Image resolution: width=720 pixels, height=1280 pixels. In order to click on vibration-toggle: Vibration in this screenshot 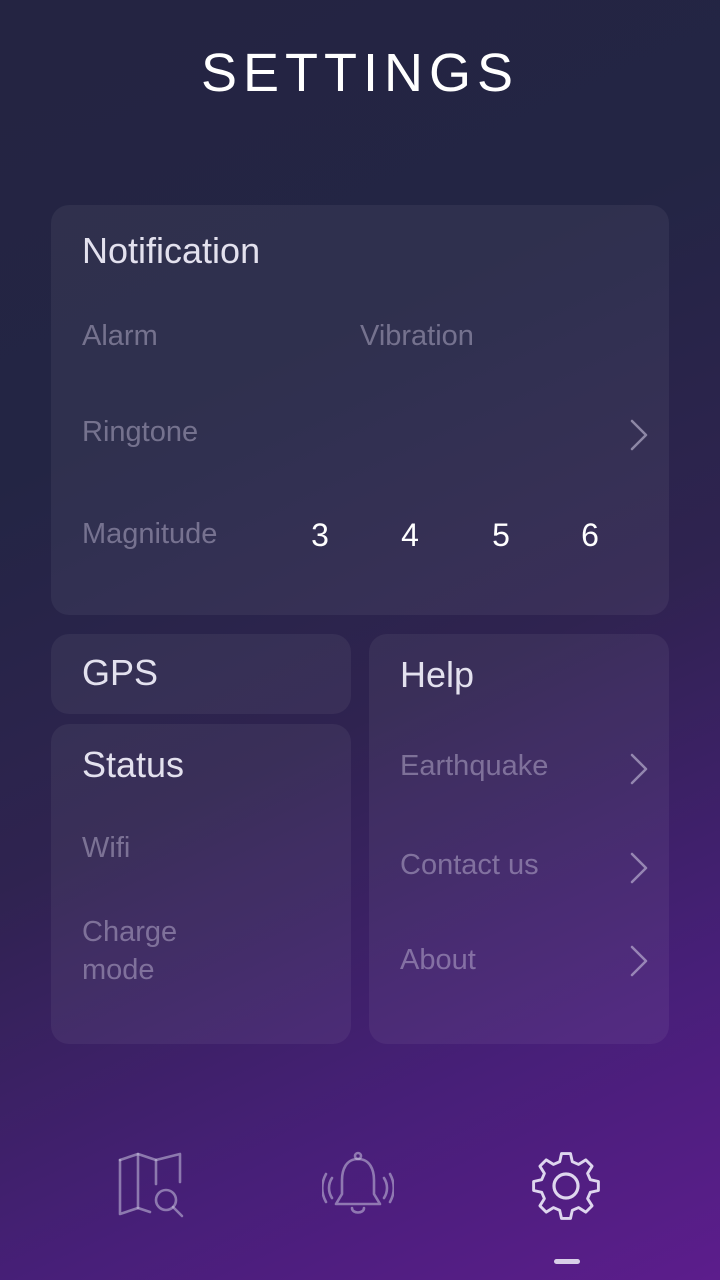, I will do `click(417, 336)`.